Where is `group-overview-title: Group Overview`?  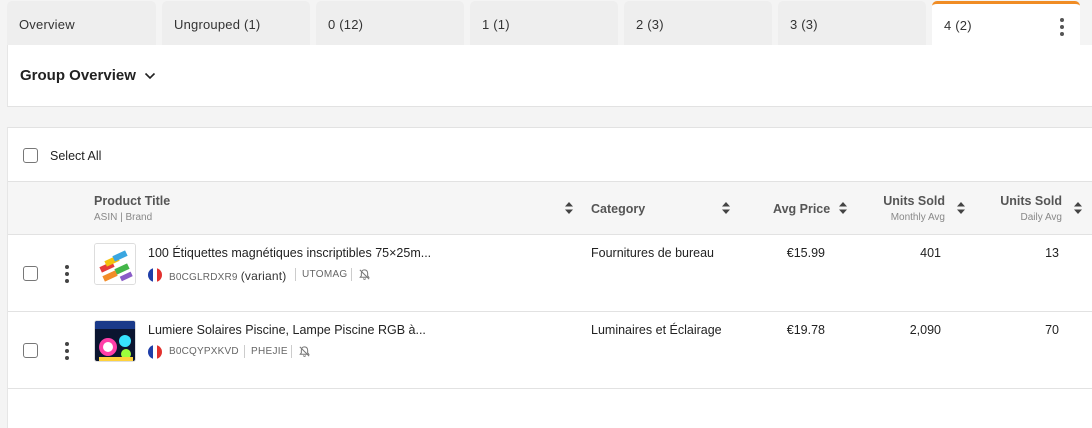 group-overview-title: Group Overview is located at coordinates (78, 75).